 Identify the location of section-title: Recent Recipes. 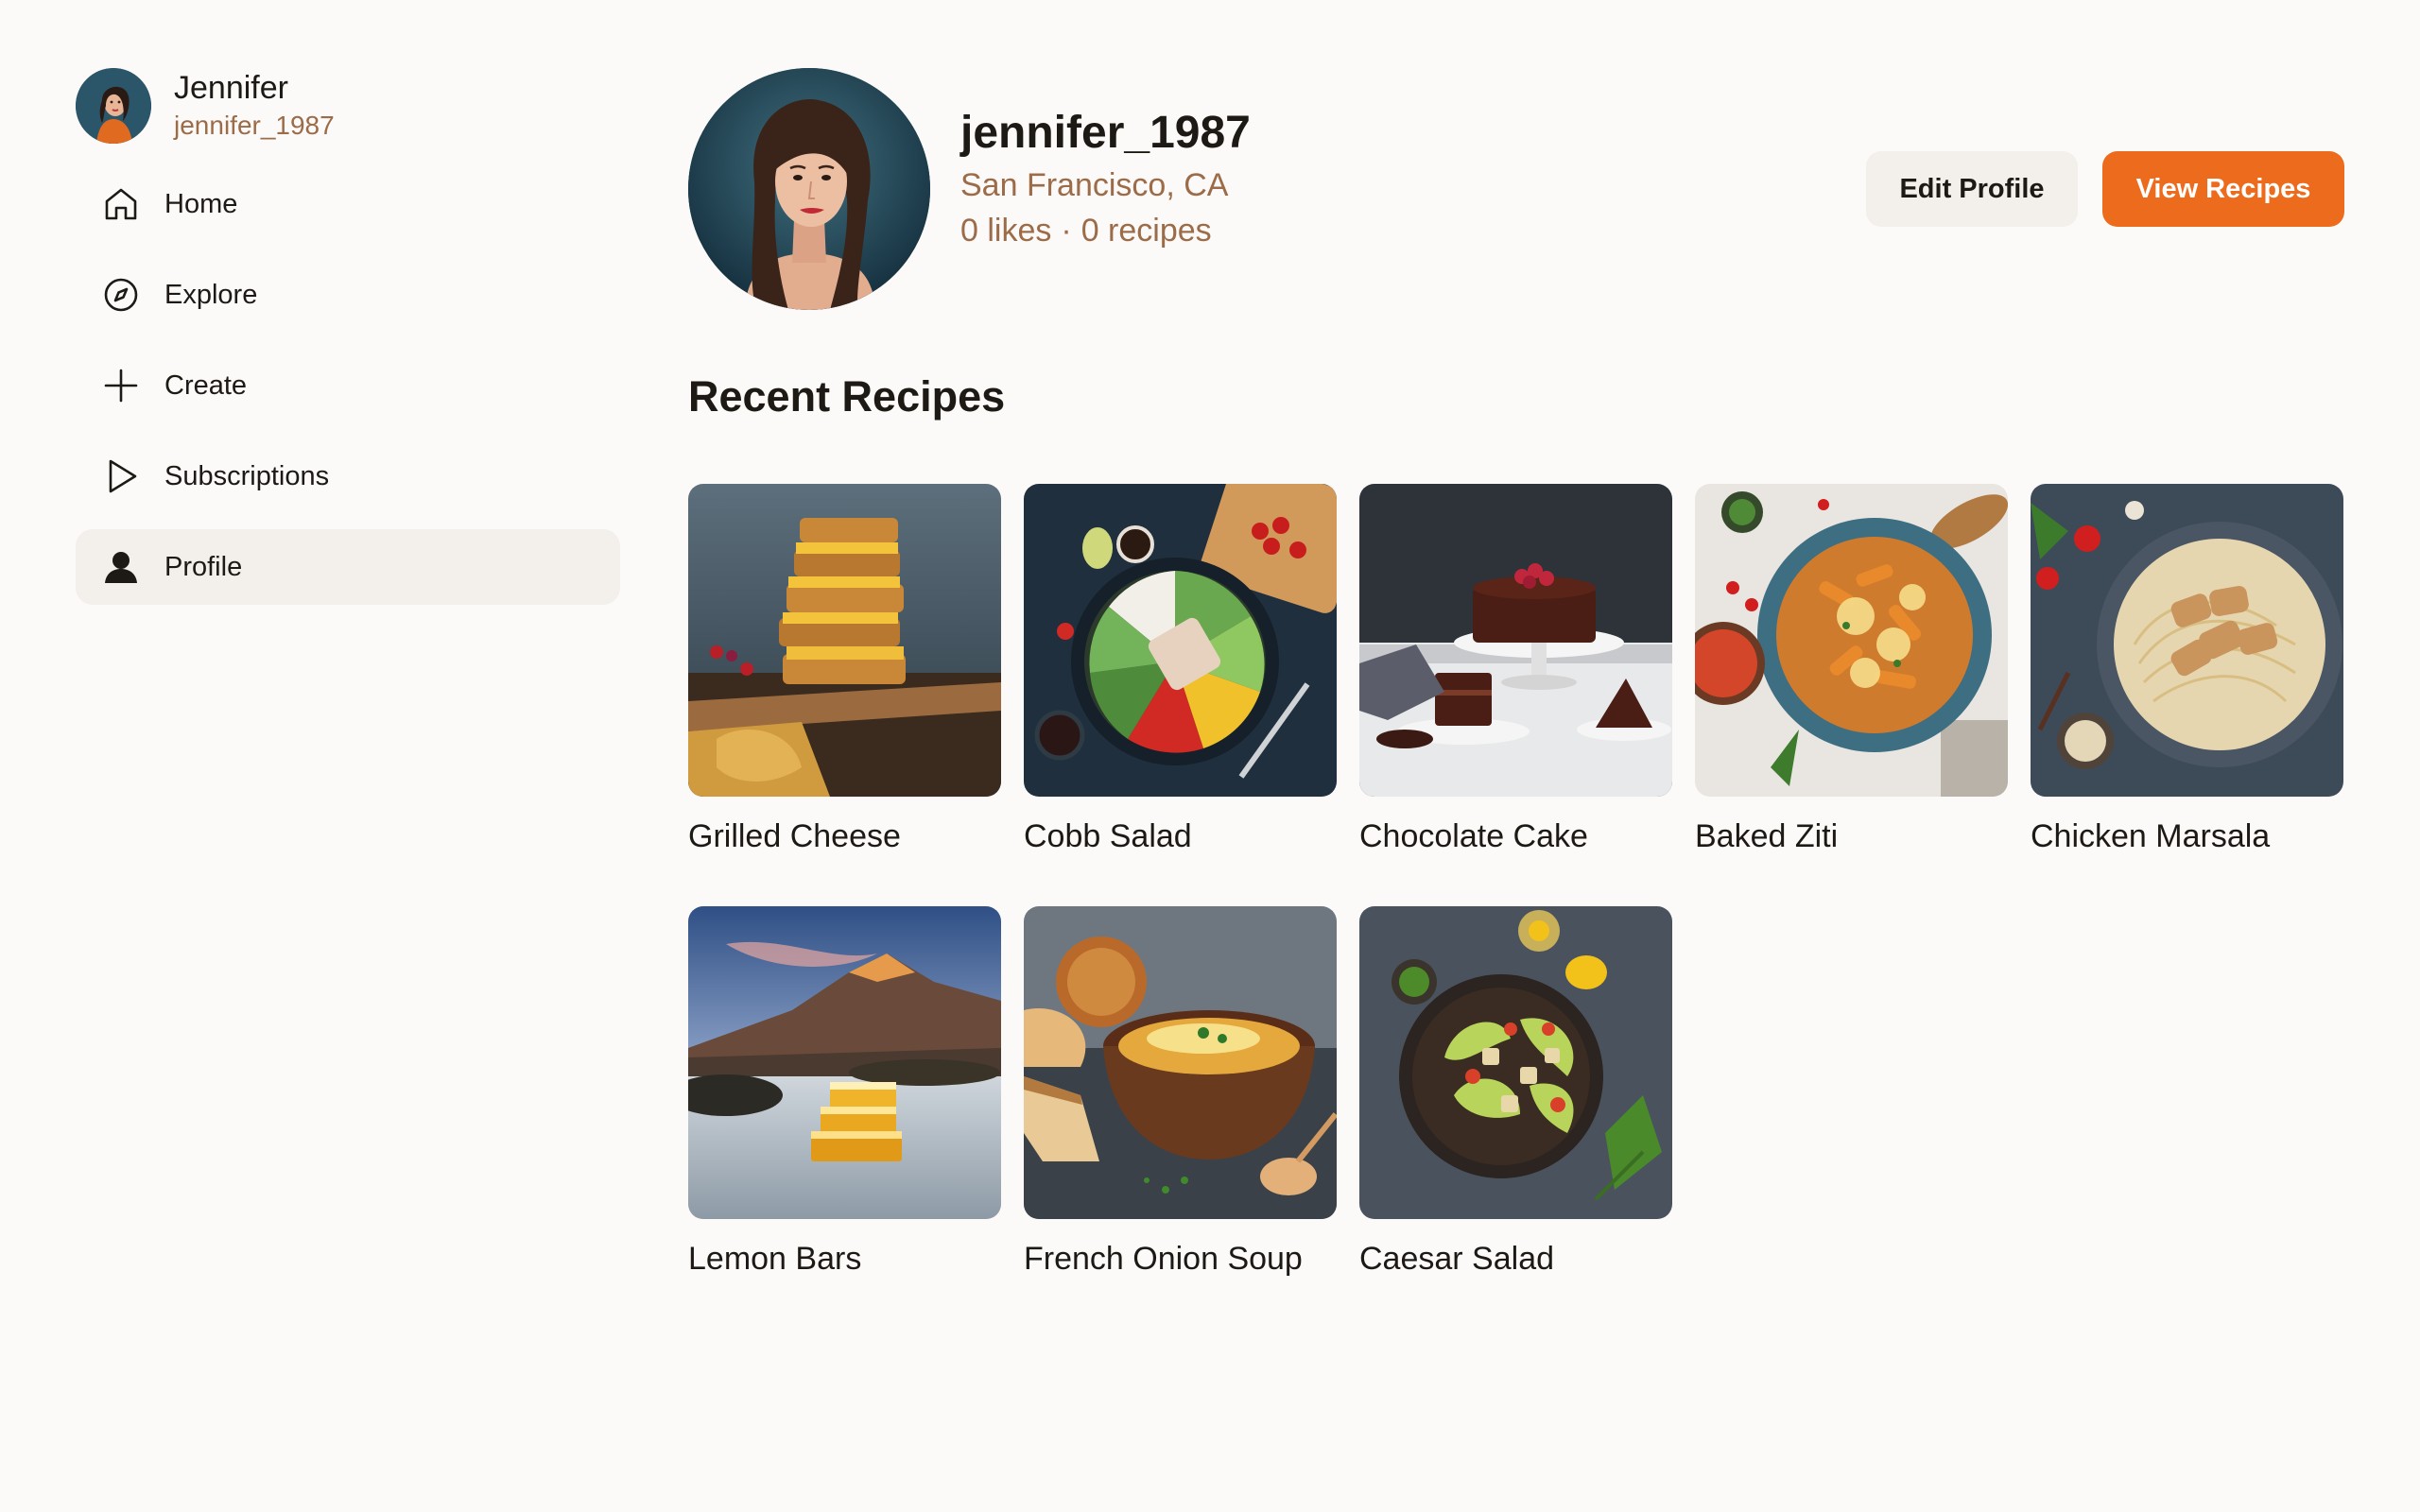
(847, 396).